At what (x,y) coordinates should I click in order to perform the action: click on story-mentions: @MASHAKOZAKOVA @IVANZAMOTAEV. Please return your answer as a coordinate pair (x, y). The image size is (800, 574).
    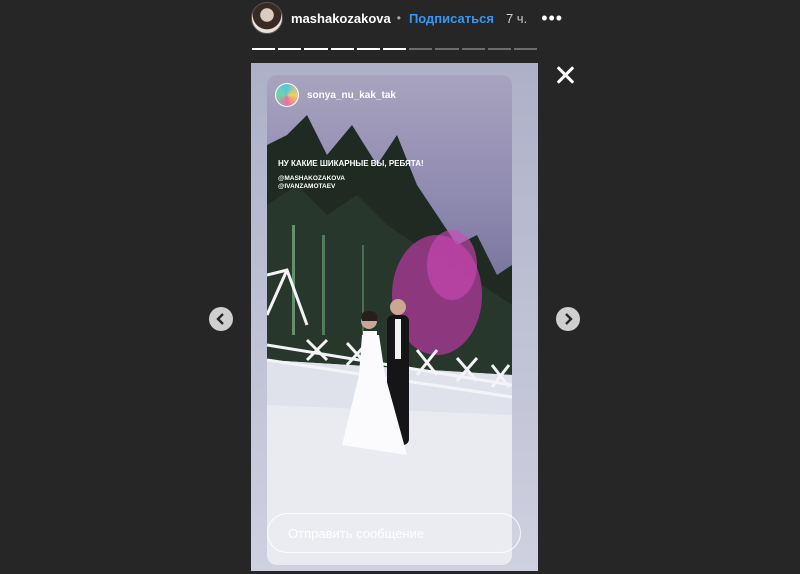
    Looking at the image, I should click on (311, 183).